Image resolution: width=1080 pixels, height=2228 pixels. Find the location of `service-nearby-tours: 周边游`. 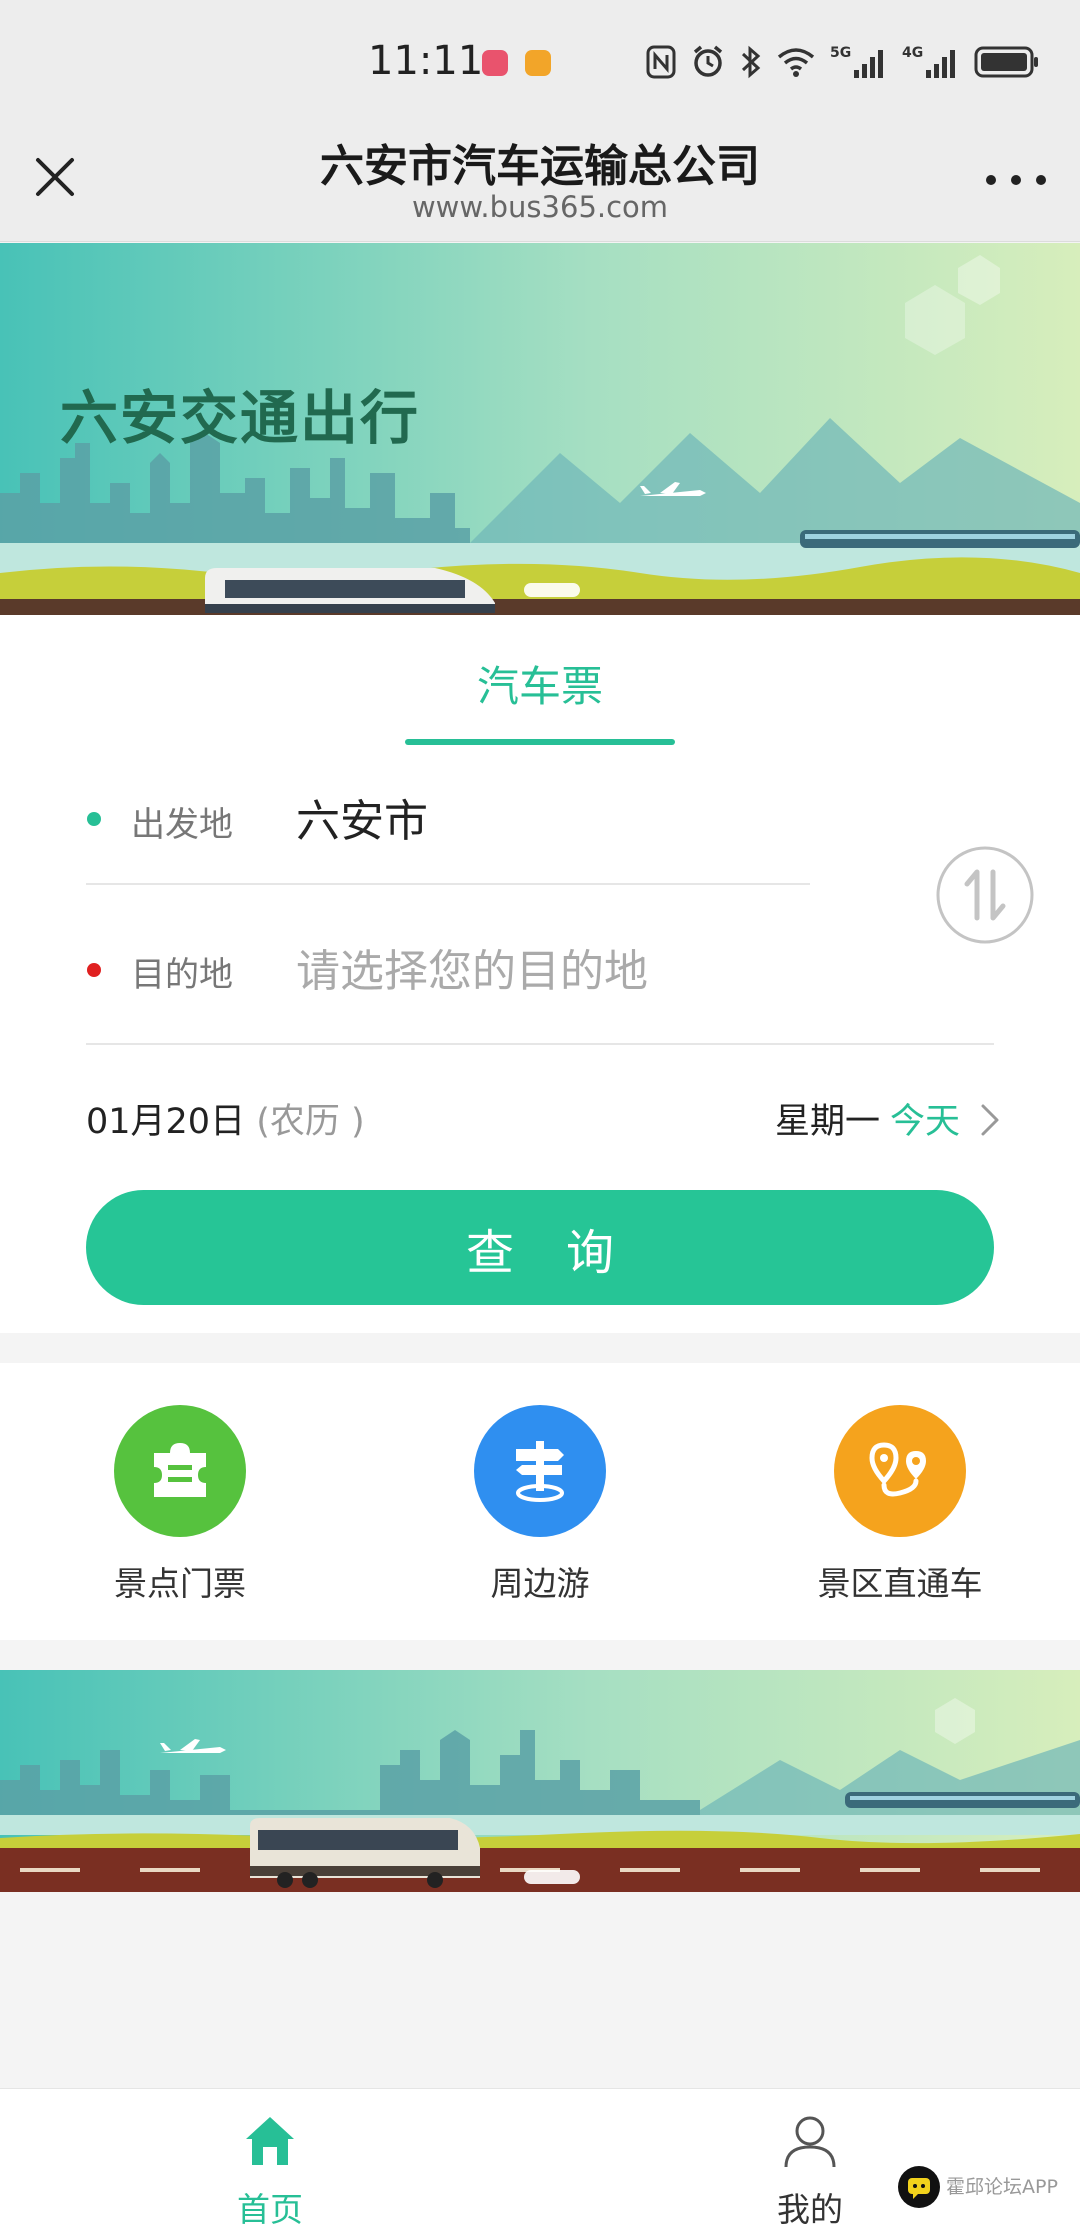

service-nearby-tours: 周边游 is located at coordinates (540, 1505).